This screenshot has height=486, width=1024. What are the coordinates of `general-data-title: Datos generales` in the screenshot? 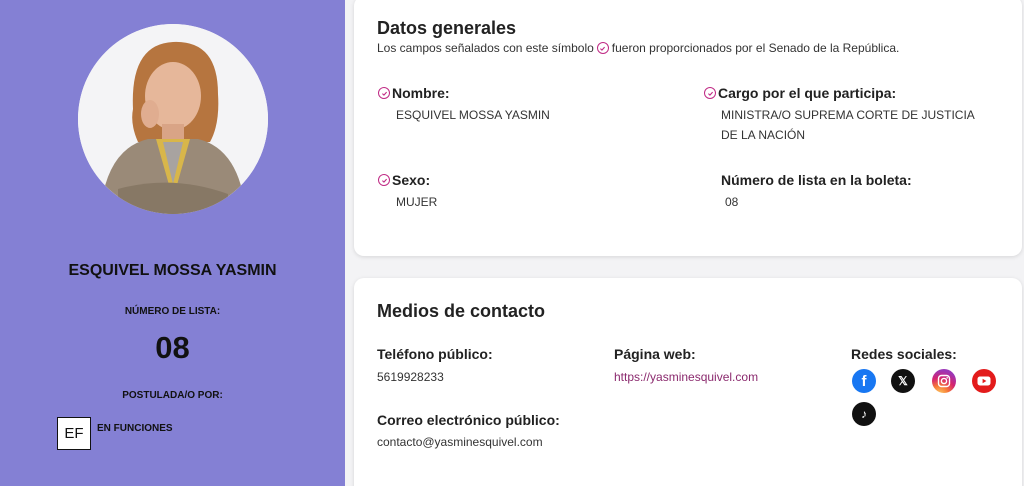 It's located at (447, 28).